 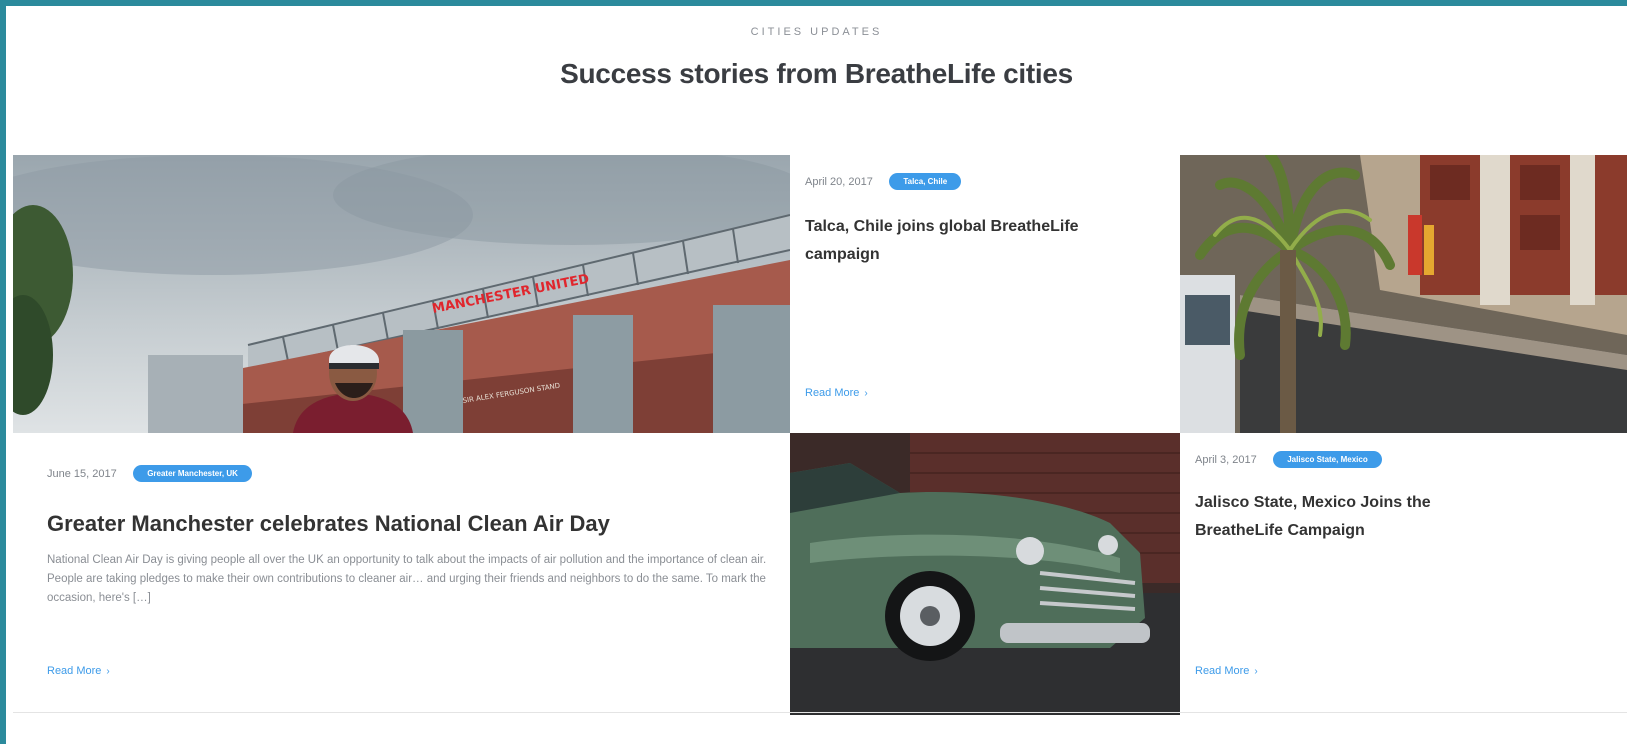 What do you see at coordinates (832, 393) in the screenshot?
I see `talca-read-more-label: Read More` at bounding box center [832, 393].